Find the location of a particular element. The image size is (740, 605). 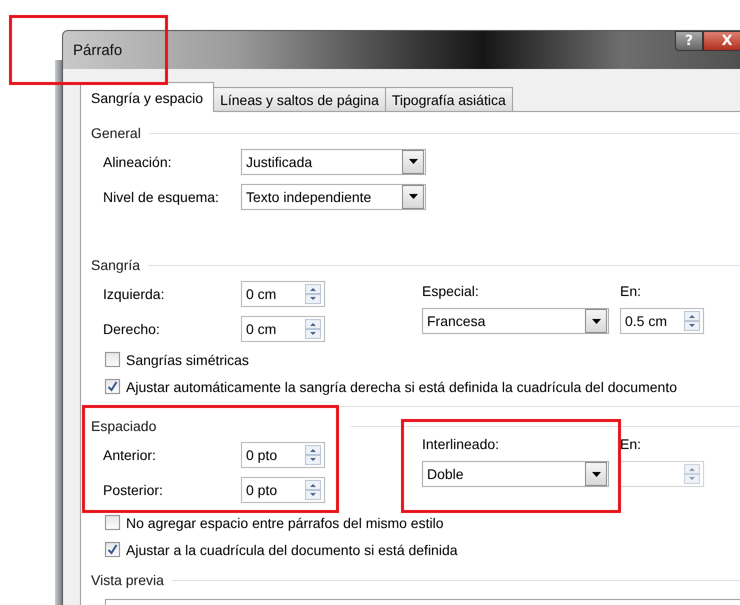

spin-field: 0.5 cm is located at coordinates (662, 321).